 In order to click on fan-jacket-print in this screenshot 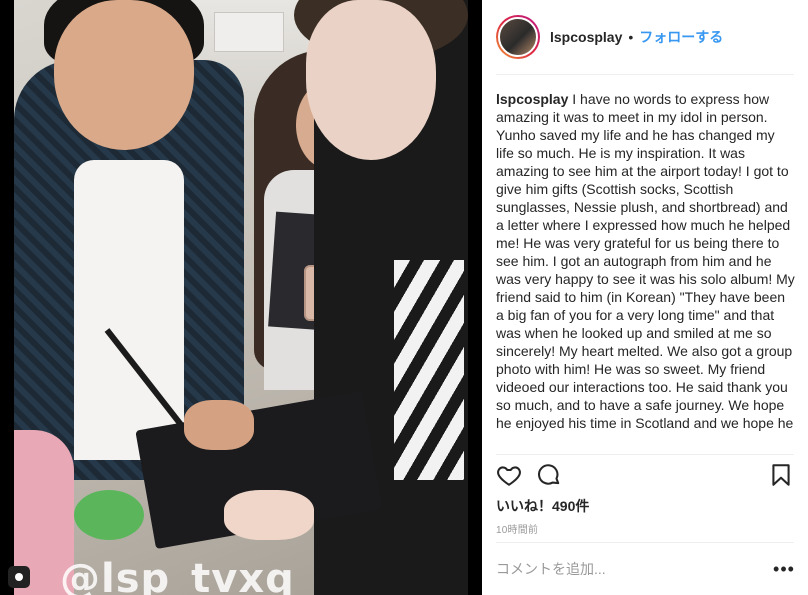, I will do `click(429, 370)`.